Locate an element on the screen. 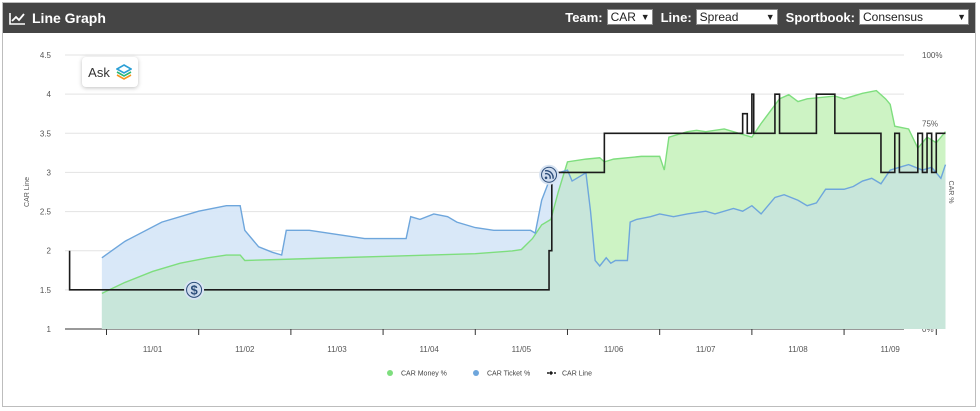 The image size is (980, 411). line-chart-icon is located at coordinates (17, 18).